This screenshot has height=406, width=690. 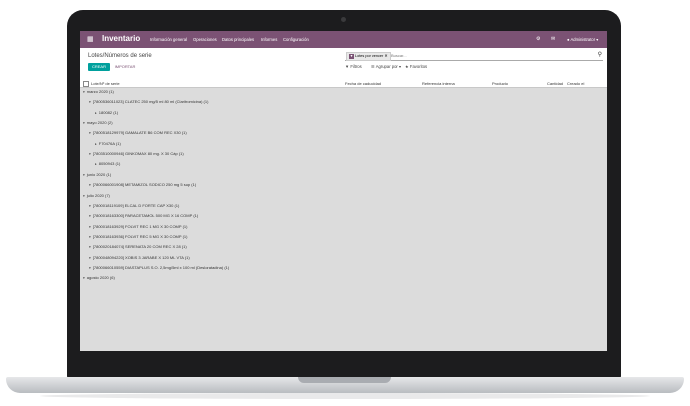 I want to click on subgroup-row: ▸ 180082 (1), so click(x=106, y=112).